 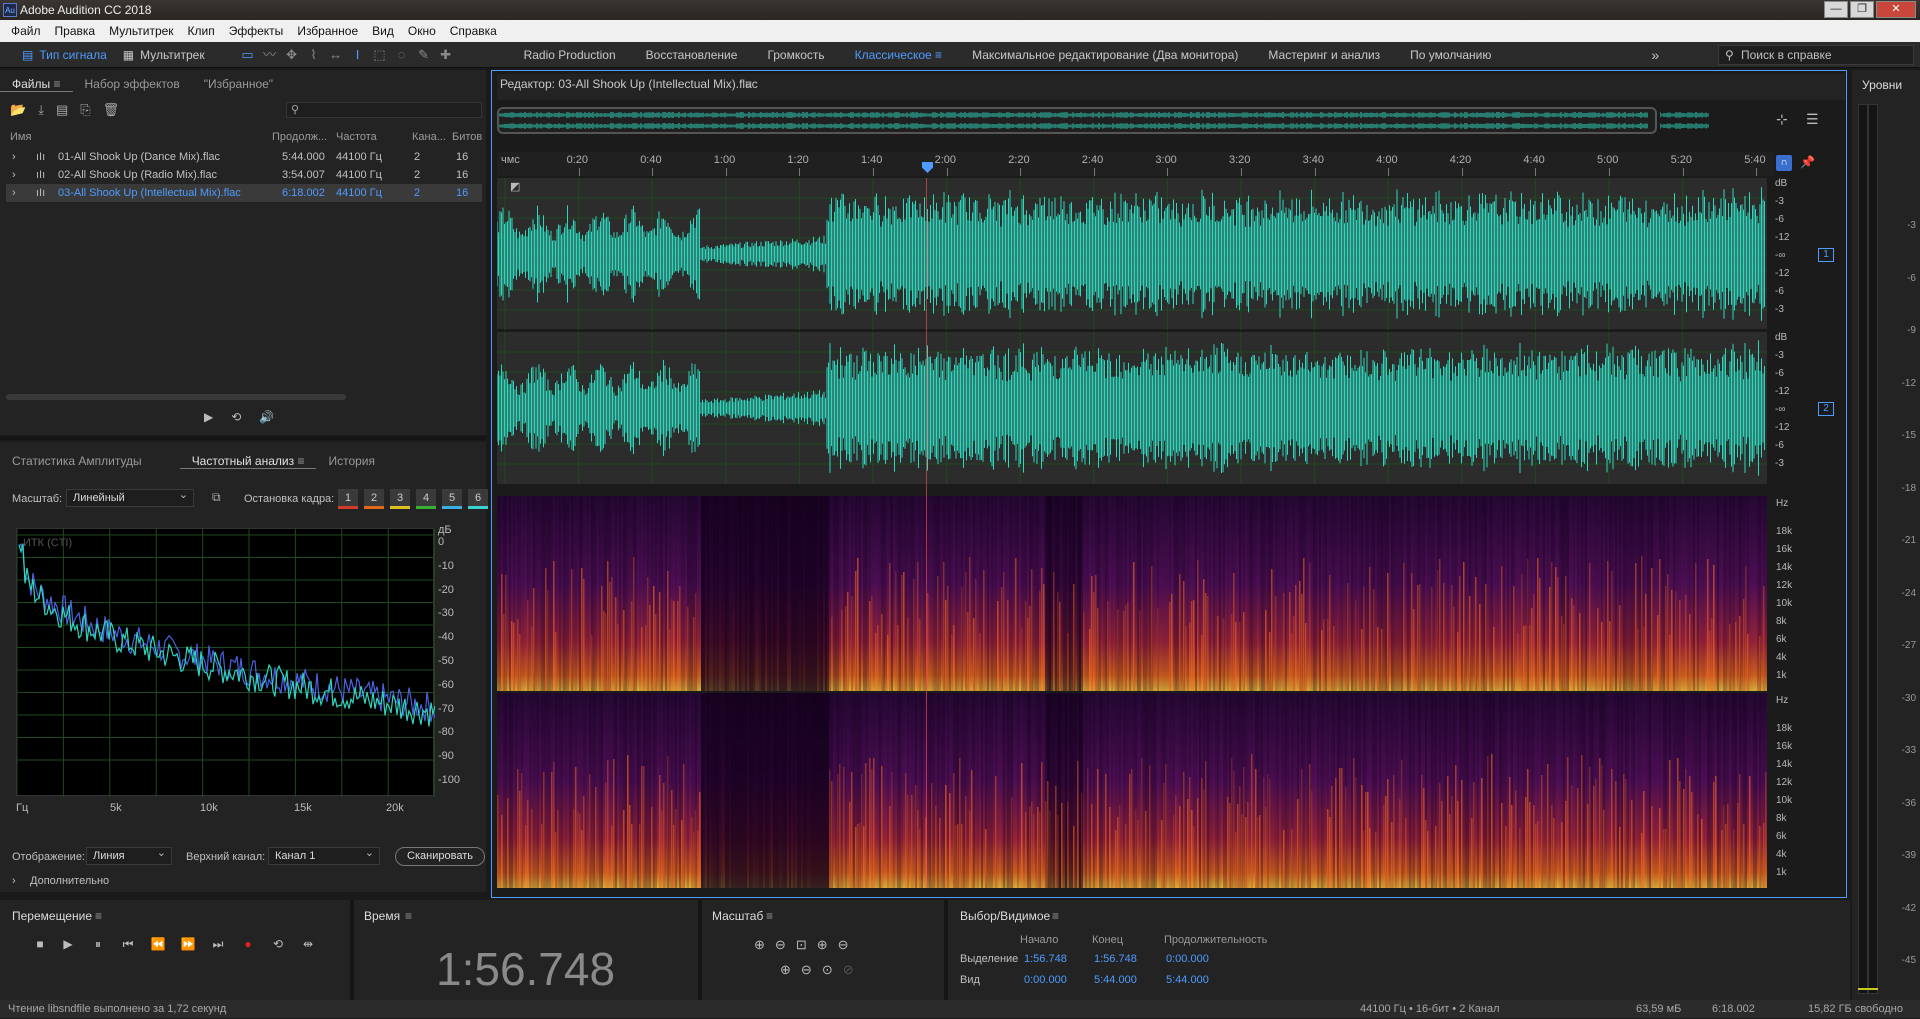 I want to click on menu-favorites: Избранное, so click(x=327, y=31).